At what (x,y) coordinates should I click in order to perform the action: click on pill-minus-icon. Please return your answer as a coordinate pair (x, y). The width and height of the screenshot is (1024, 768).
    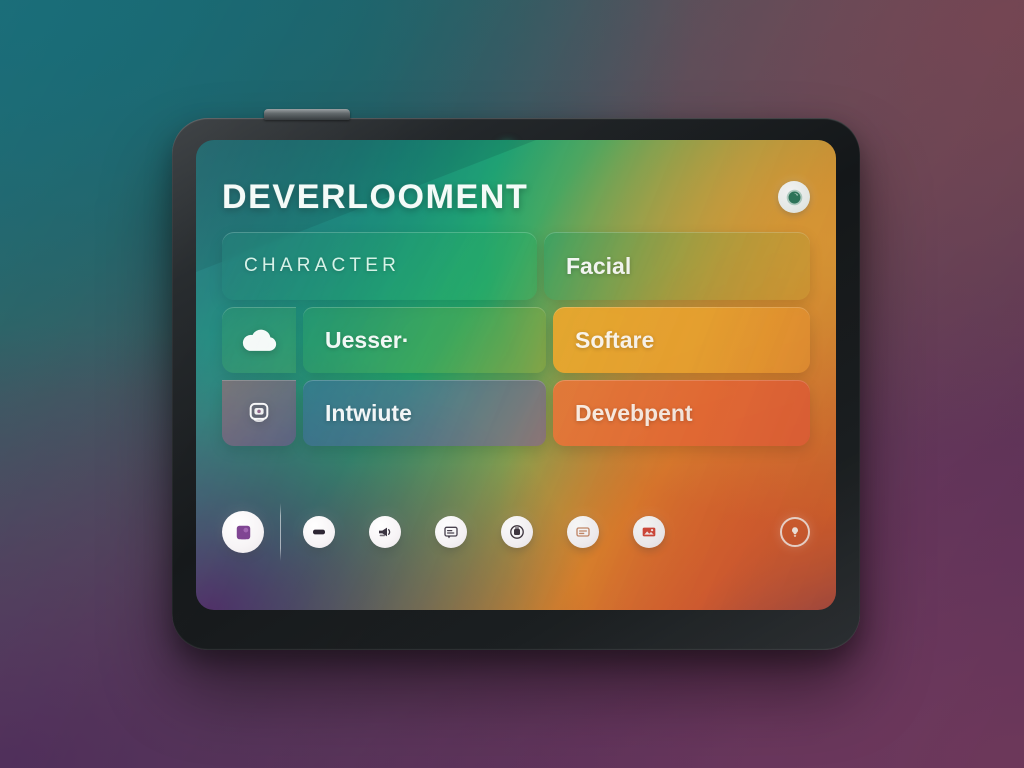
    Looking at the image, I should click on (319, 532).